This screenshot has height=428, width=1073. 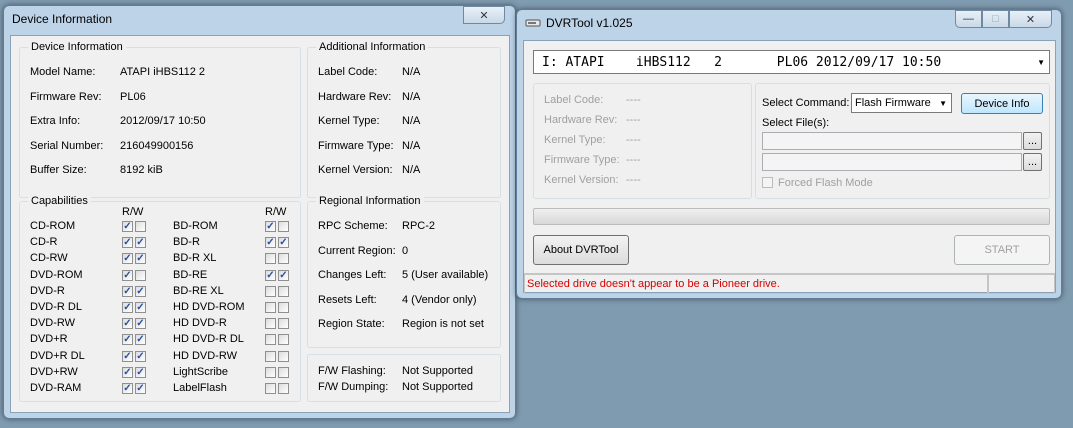 I want to click on drive-select-value: I: ATAPI iHBS112 2 PL06 2012/09/17 10:50, so click(x=742, y=62).